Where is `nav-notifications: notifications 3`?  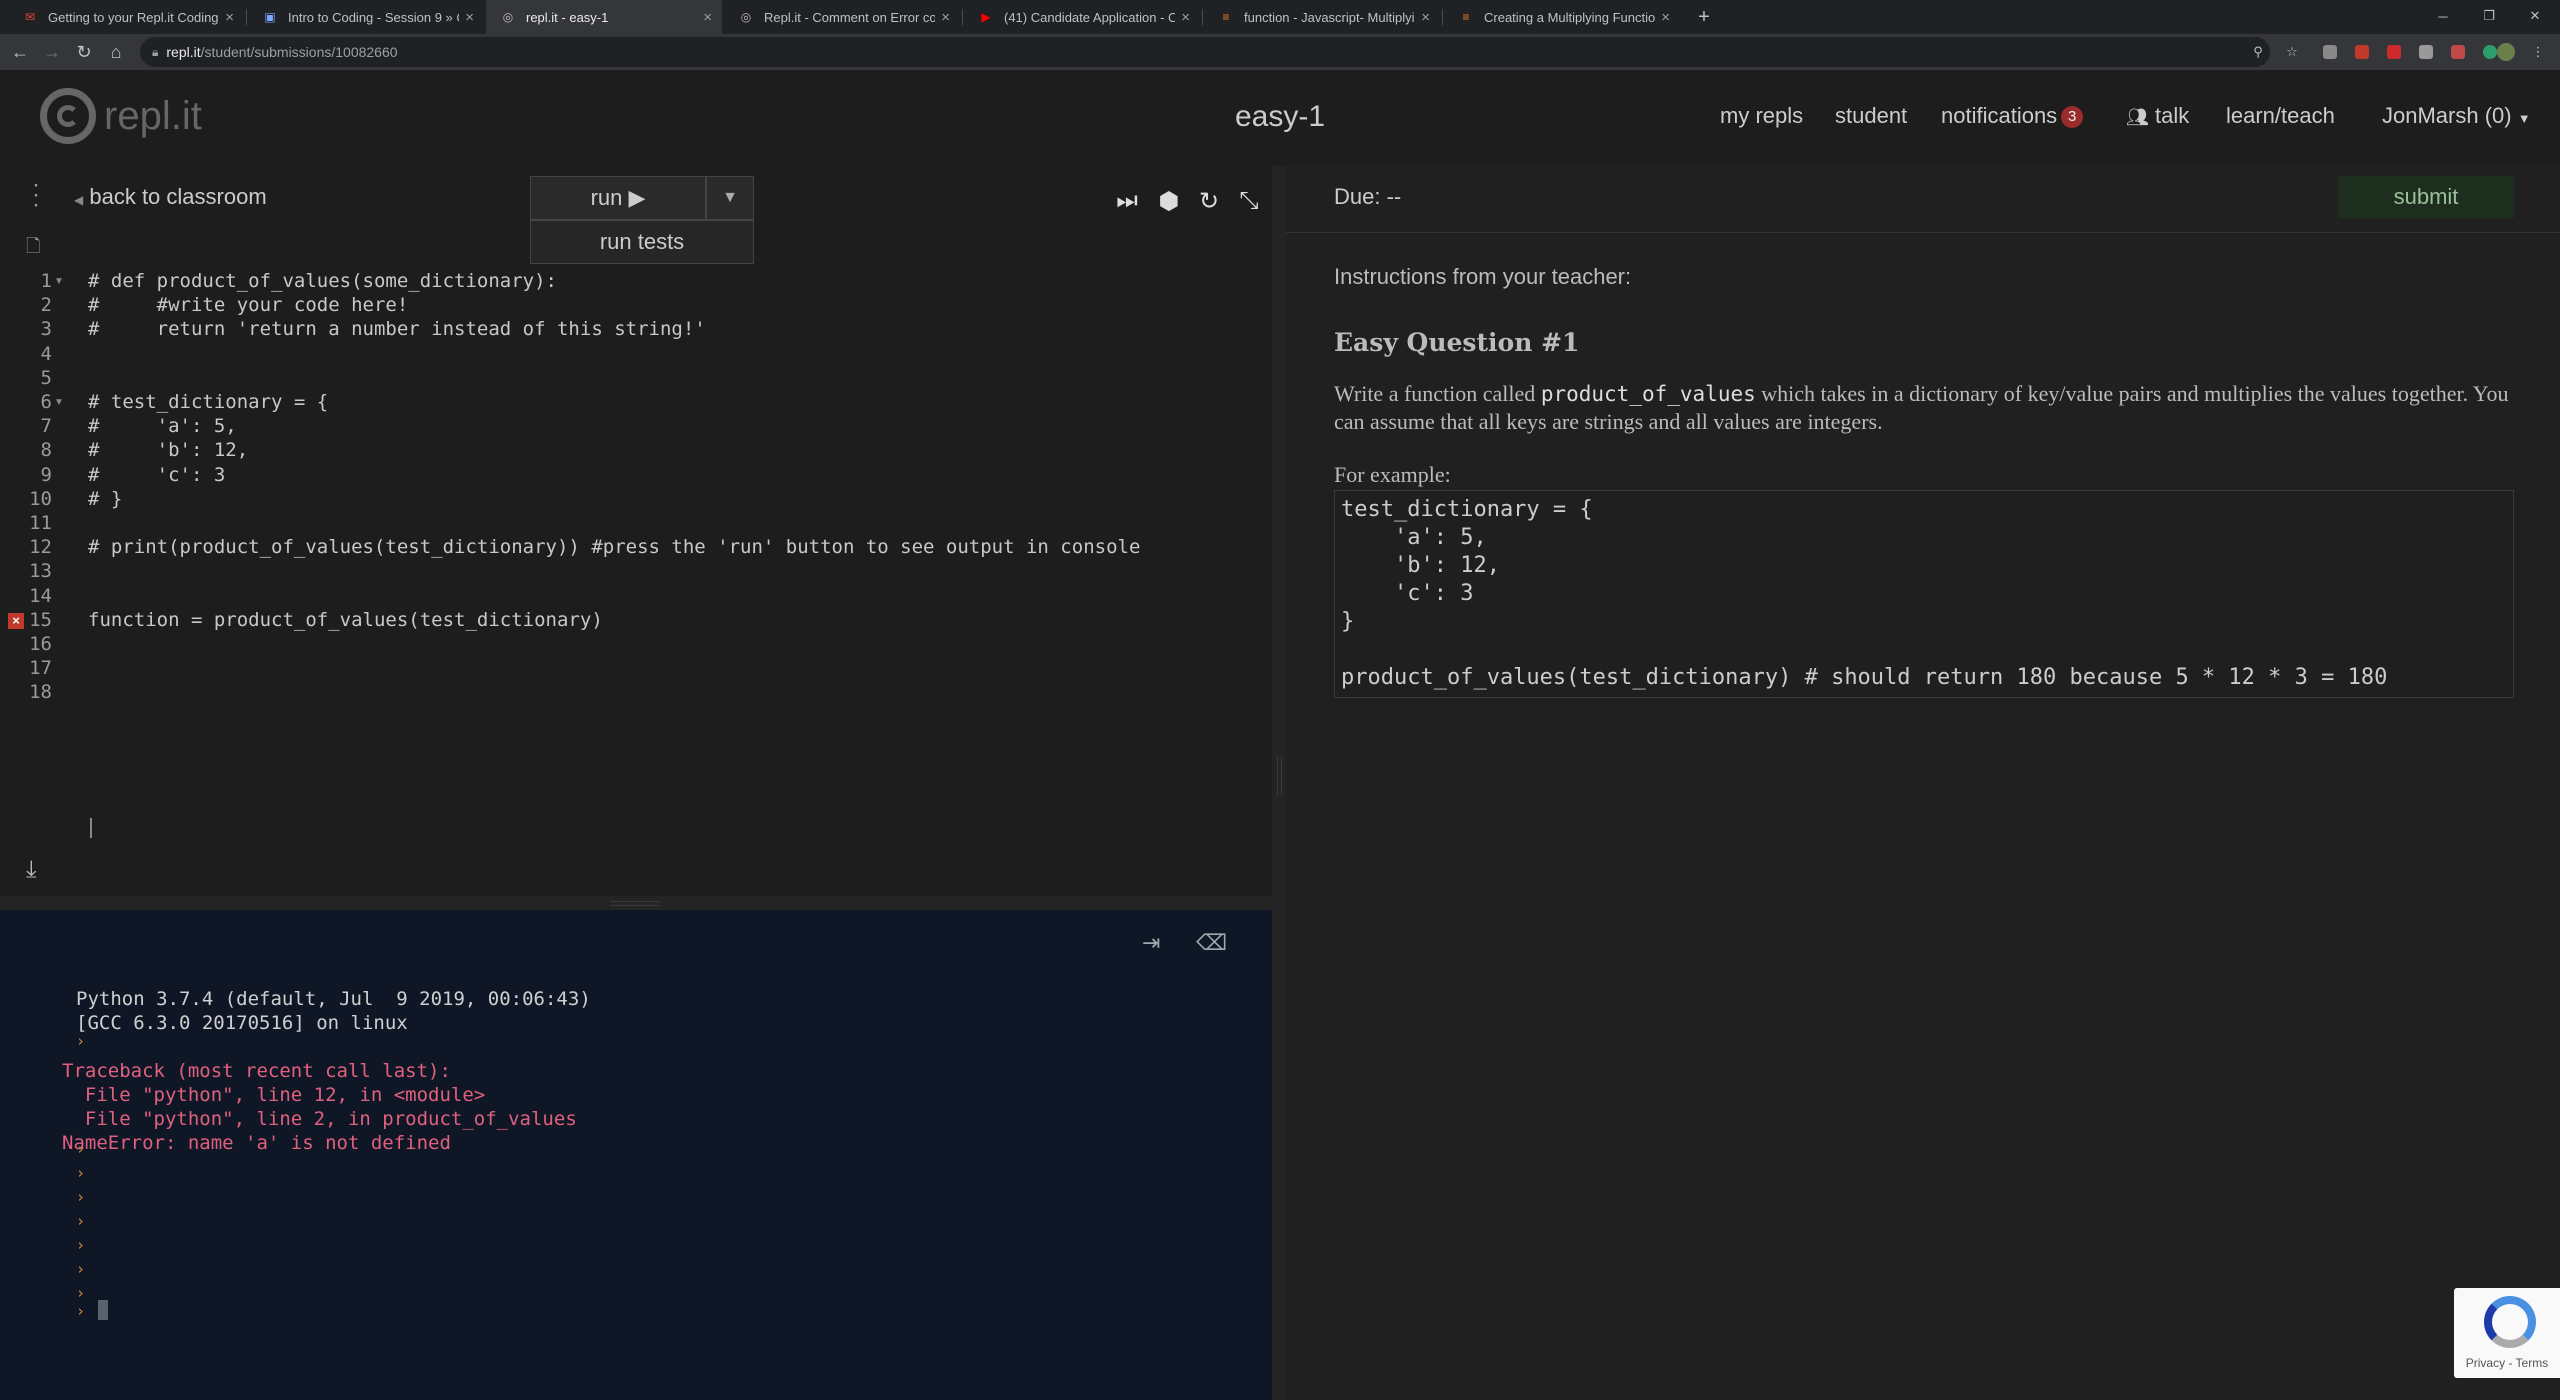
nav-notifications: notifications 3 is located at coordinates (2012, 116).